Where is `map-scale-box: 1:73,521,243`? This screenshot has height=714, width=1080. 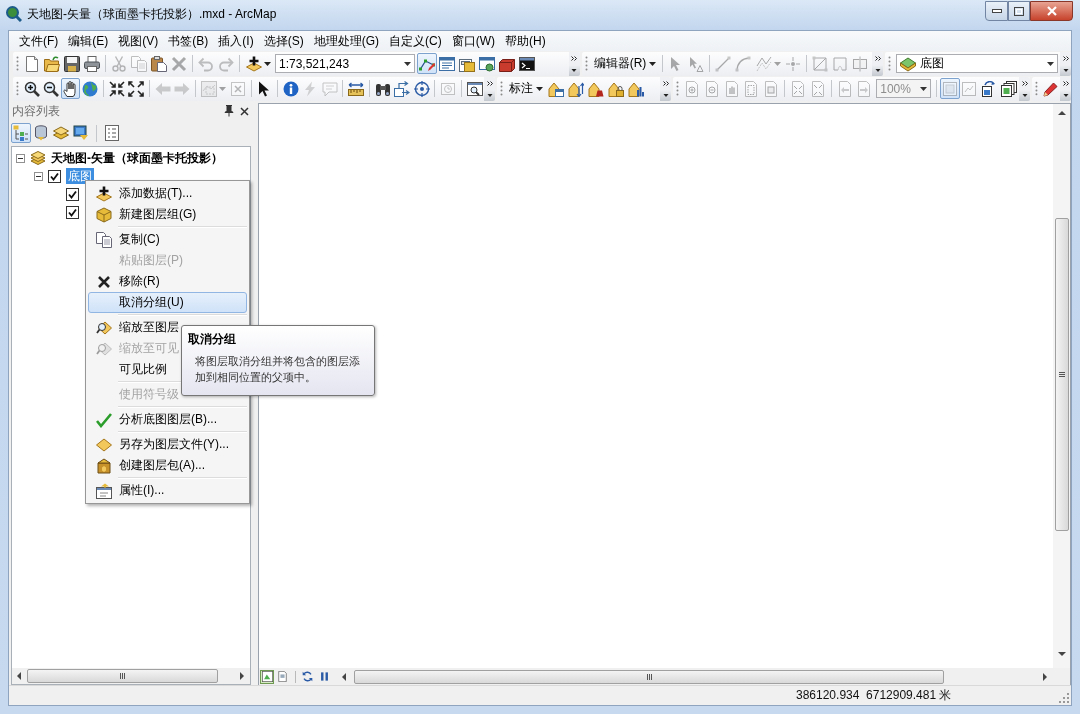 map-scale-box: 1:73,521,243 is located at coordinates (345, 63).